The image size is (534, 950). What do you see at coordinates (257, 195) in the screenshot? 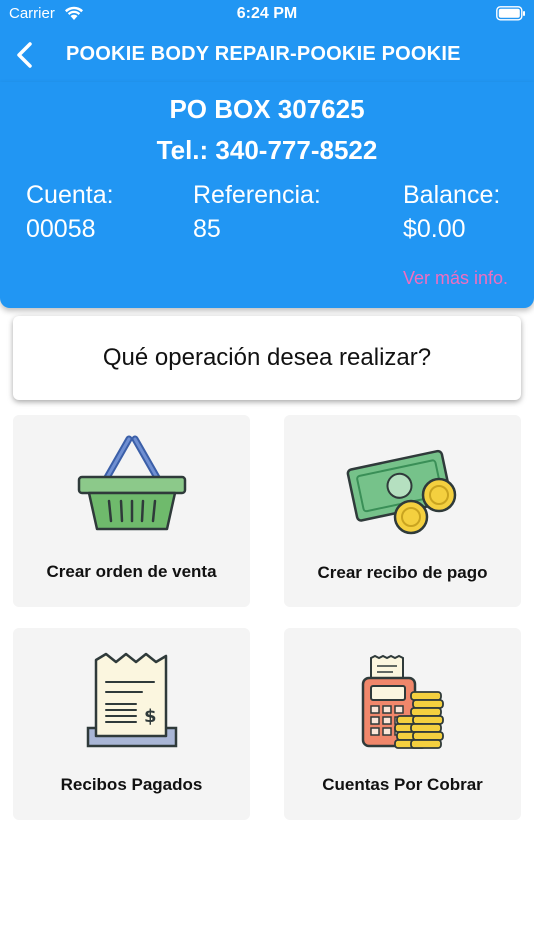
I see `referencia-label: Referencia:` at bounding box center [257, 195].